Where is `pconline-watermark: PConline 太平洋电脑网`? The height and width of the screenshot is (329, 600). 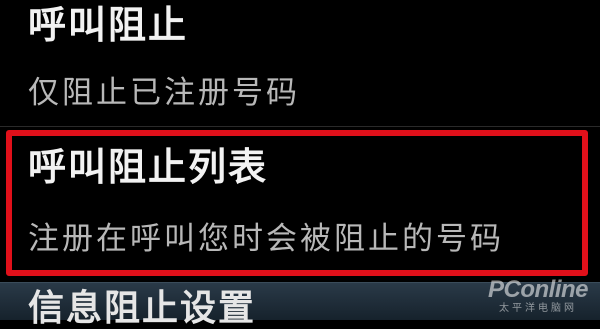
pconline-watermark: PConline 太平洋电脑网 is located at coordinates (538, 295).